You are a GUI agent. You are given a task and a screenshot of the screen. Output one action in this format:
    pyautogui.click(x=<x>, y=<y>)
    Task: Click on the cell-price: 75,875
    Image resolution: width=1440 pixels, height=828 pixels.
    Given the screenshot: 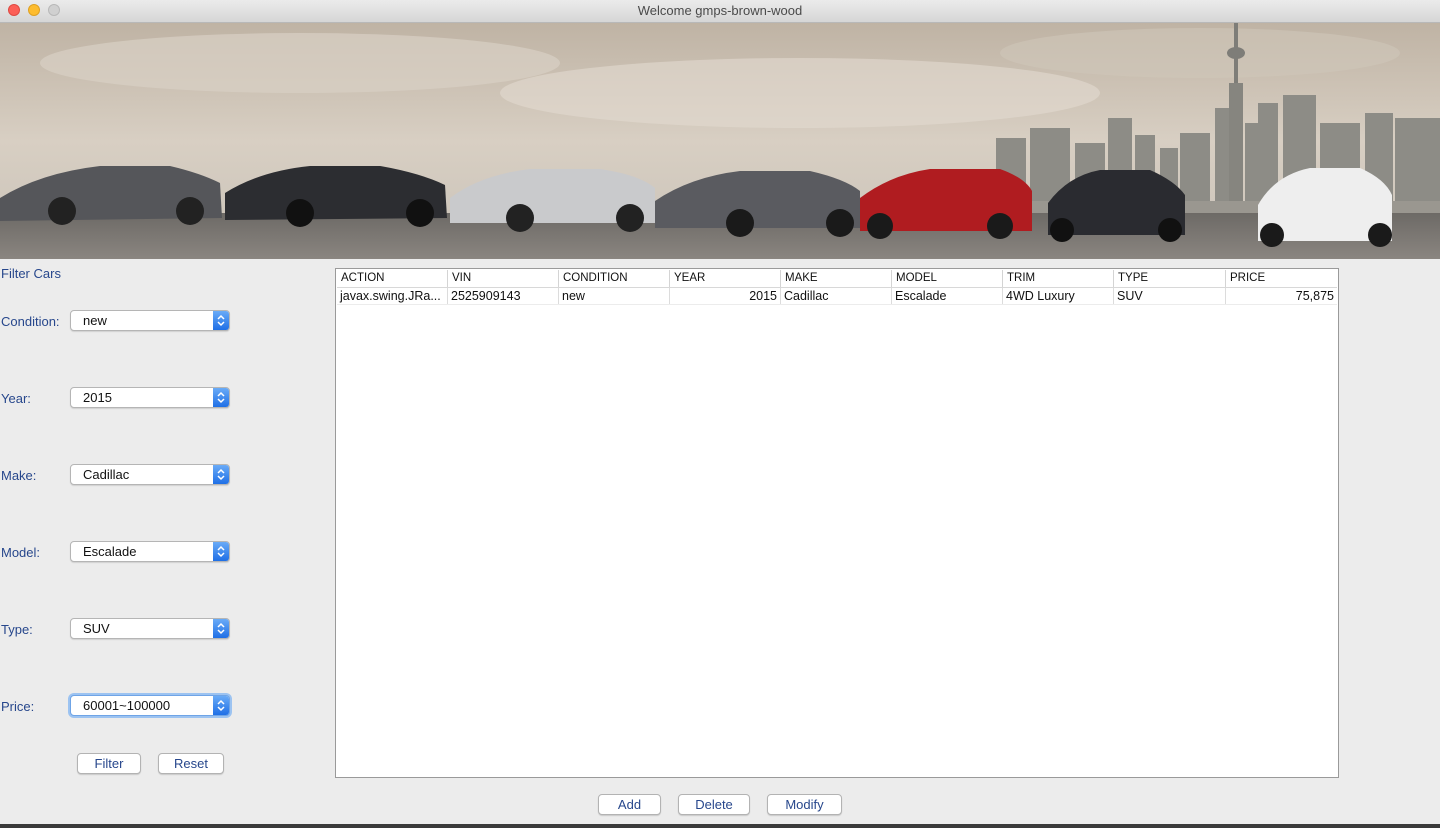 What is the action you would take?
    pyautogui.click(x=1281, y=296)
    